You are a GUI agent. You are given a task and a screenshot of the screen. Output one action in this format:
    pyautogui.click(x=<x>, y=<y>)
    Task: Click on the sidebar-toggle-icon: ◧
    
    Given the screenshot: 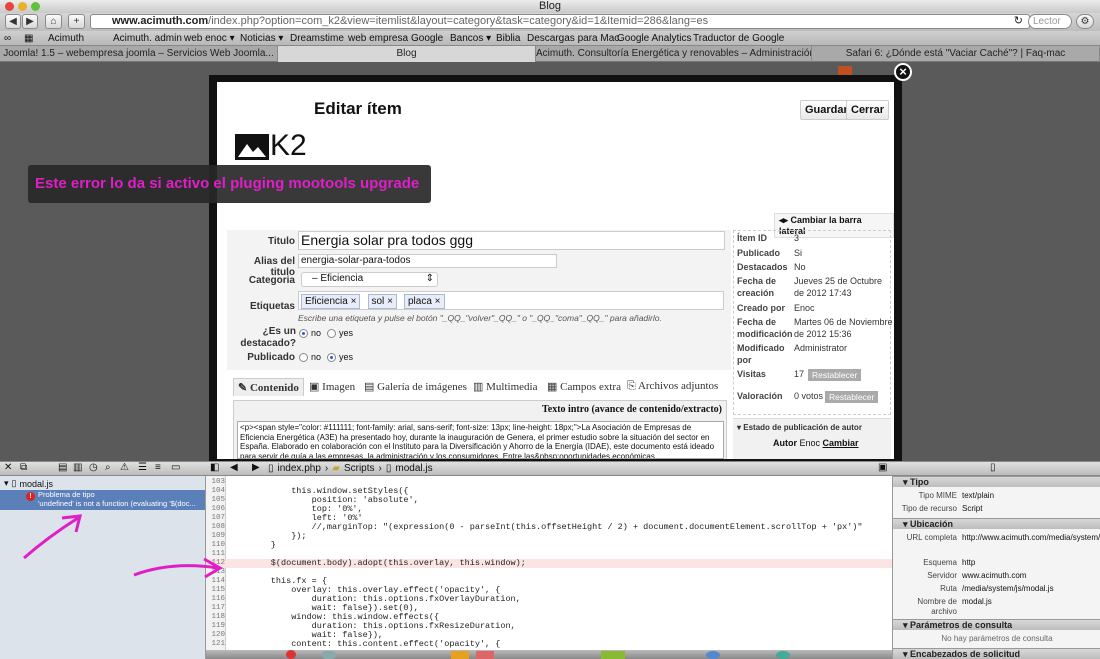 What is the action you would take?
    pyautogui.click(x=214, y=467)
    